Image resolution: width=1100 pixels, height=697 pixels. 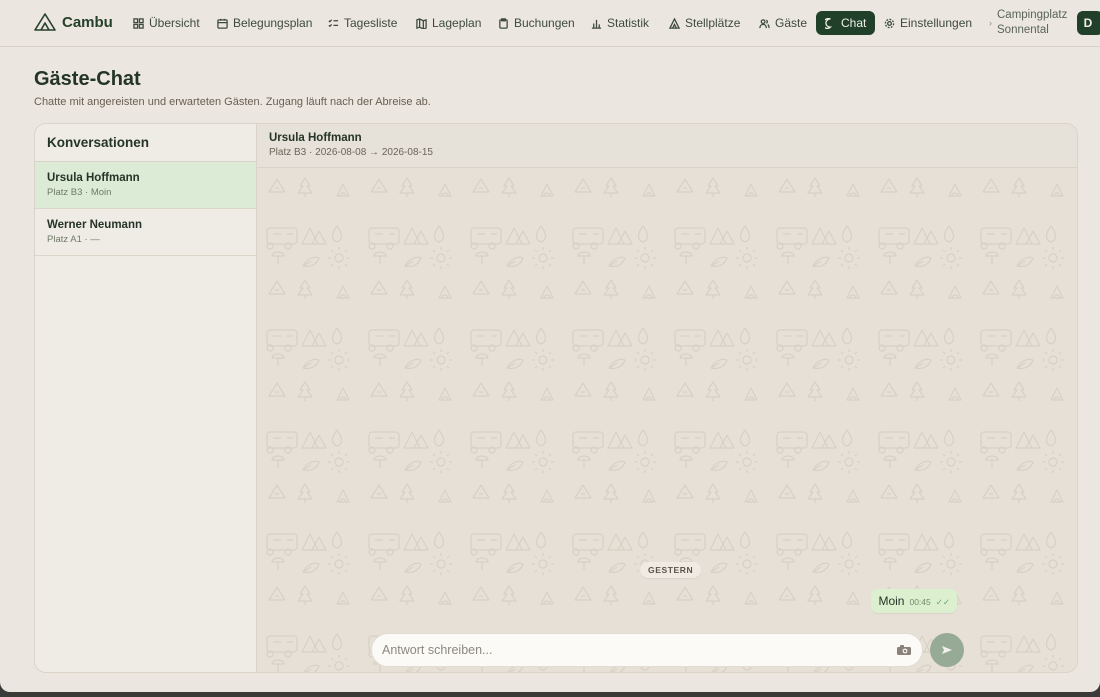 What do you see at coordinates (628, 23) in the screenshot?
I see `nav-item-label: Statistik` at bounding box center [628, 23].